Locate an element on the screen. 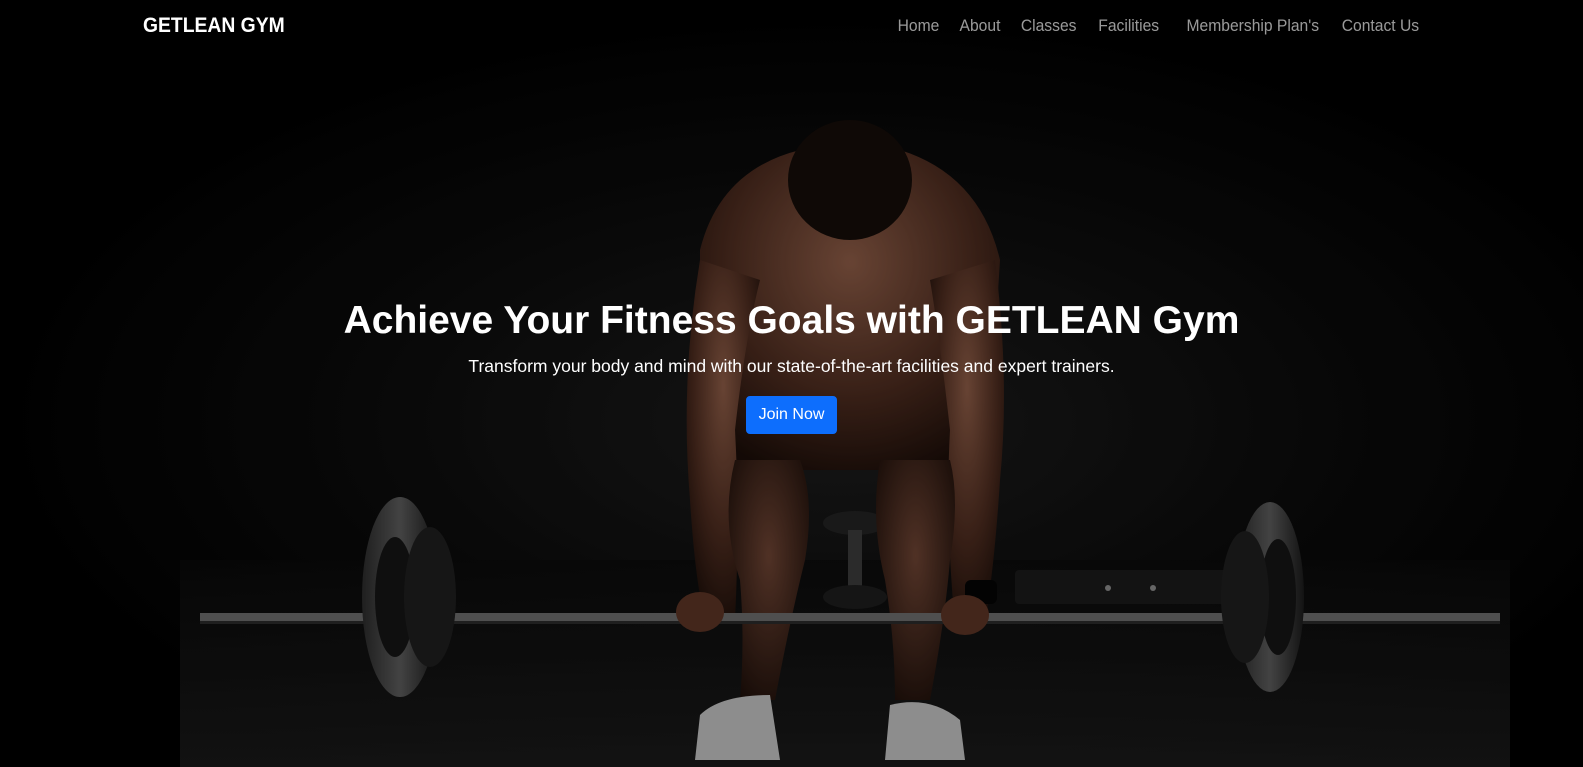 The image size is (1583, 767). nav-link-classes: Classes is located at coordinates (1049, 26).